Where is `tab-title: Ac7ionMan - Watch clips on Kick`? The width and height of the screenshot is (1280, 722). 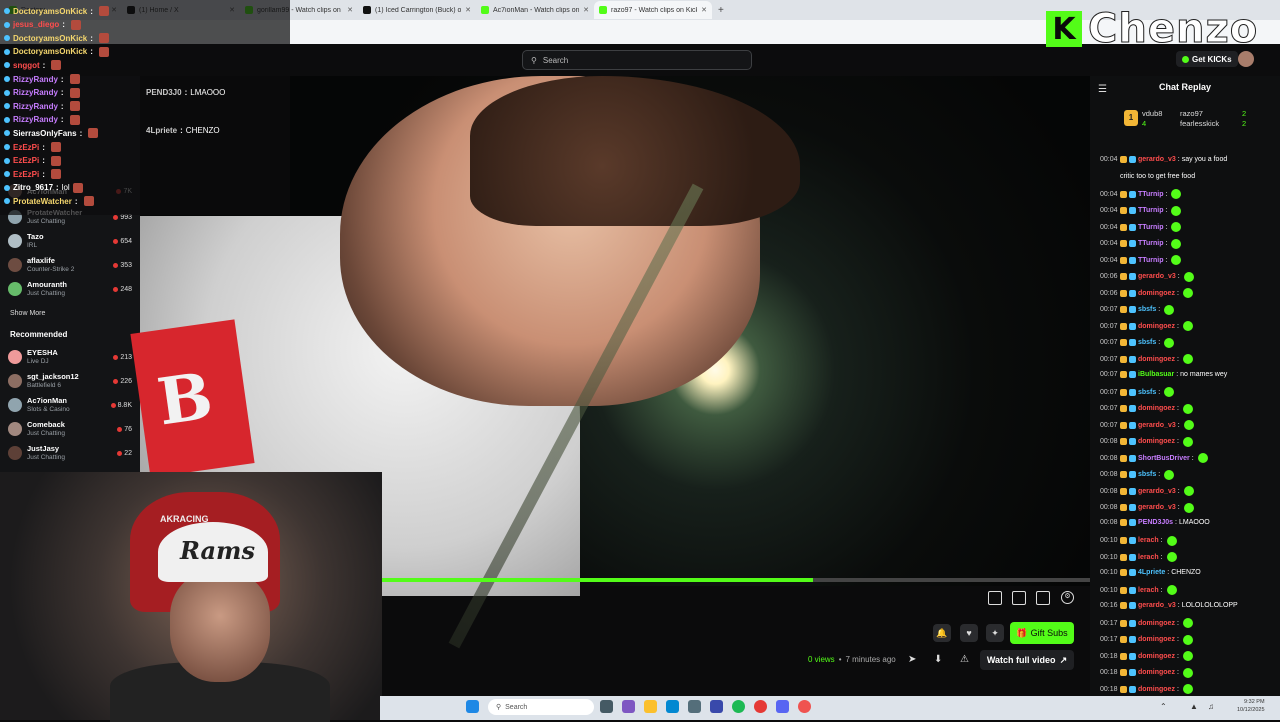
tab-title: Ac7ionMan - Watch clips on Kick is located at coordinates (536, 10).